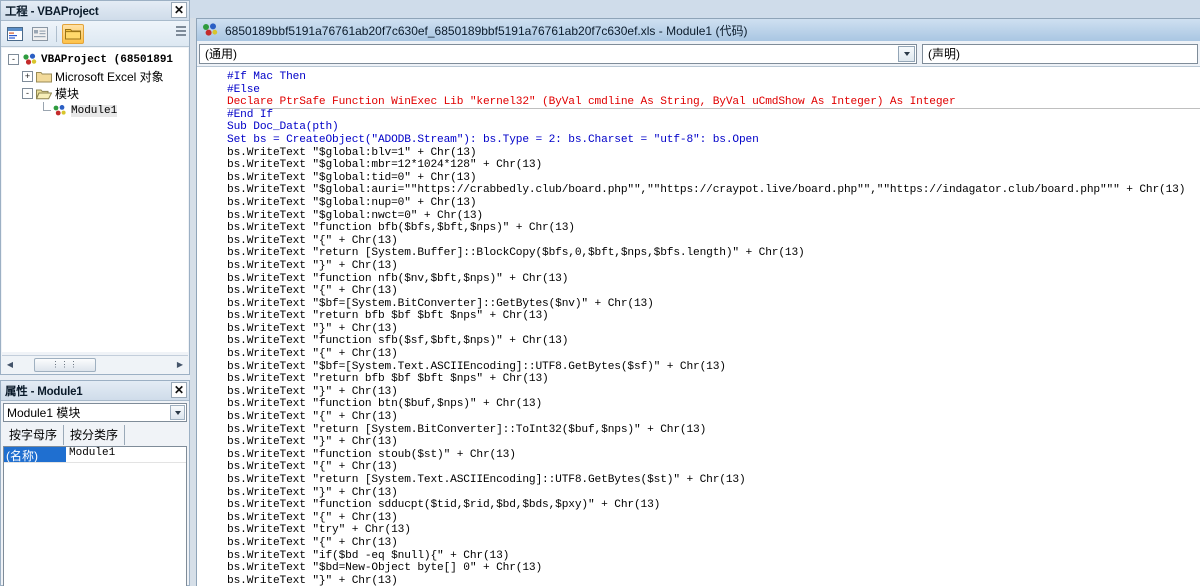 This screenshot has width=1200, height=586. I want to click on project-explorer-titlebar: 工程 - VBAProject ✕, so click(95, 11).